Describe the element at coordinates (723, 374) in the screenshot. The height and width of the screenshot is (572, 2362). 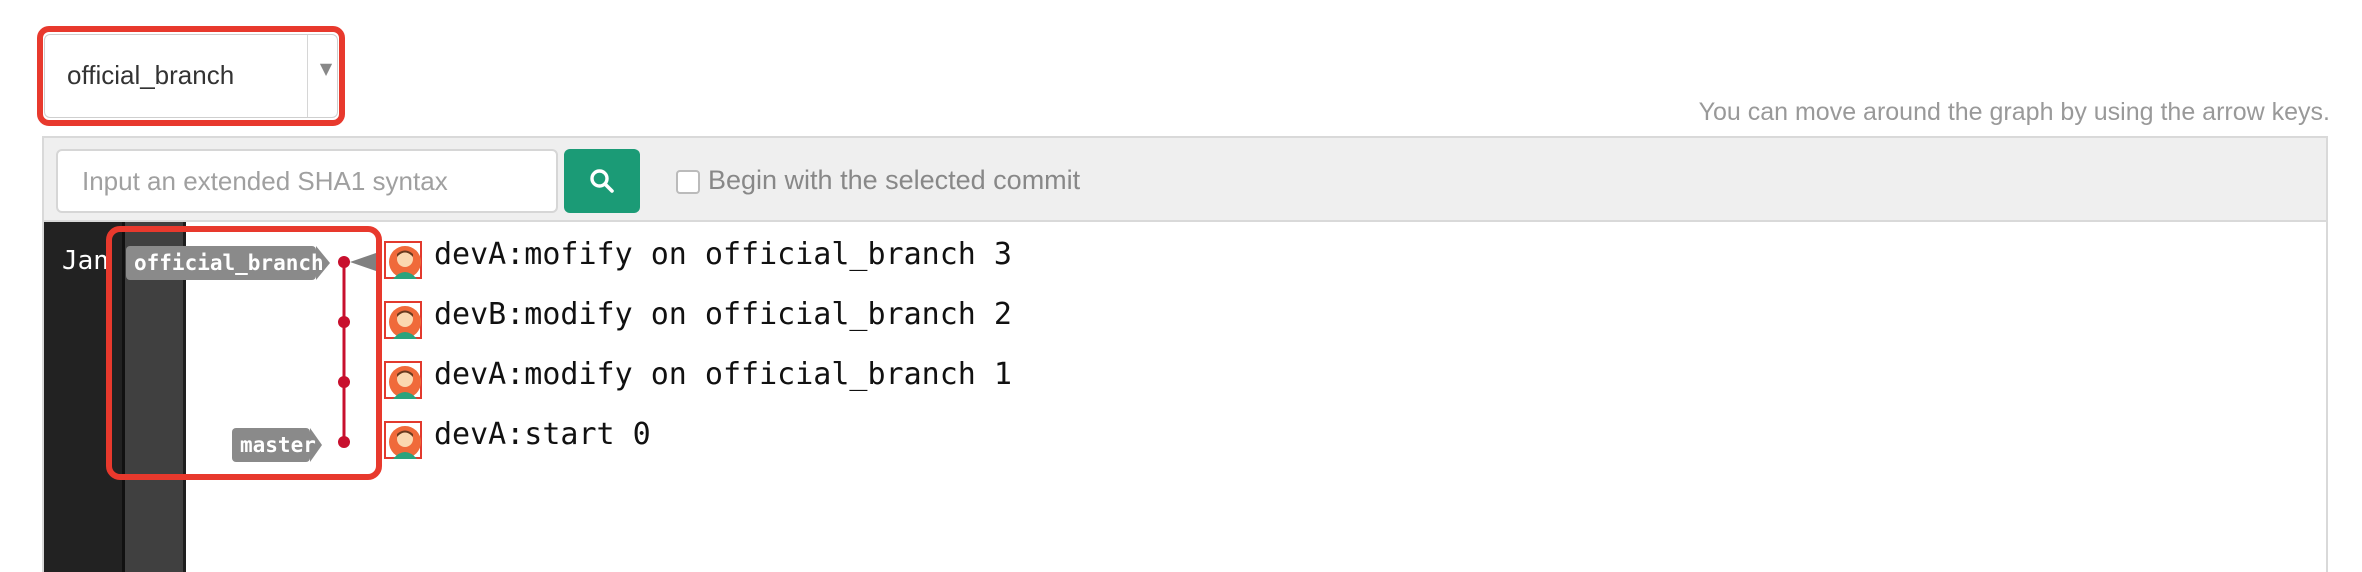
I see `commit-message: devA:modify on official_branch 1` at that location.